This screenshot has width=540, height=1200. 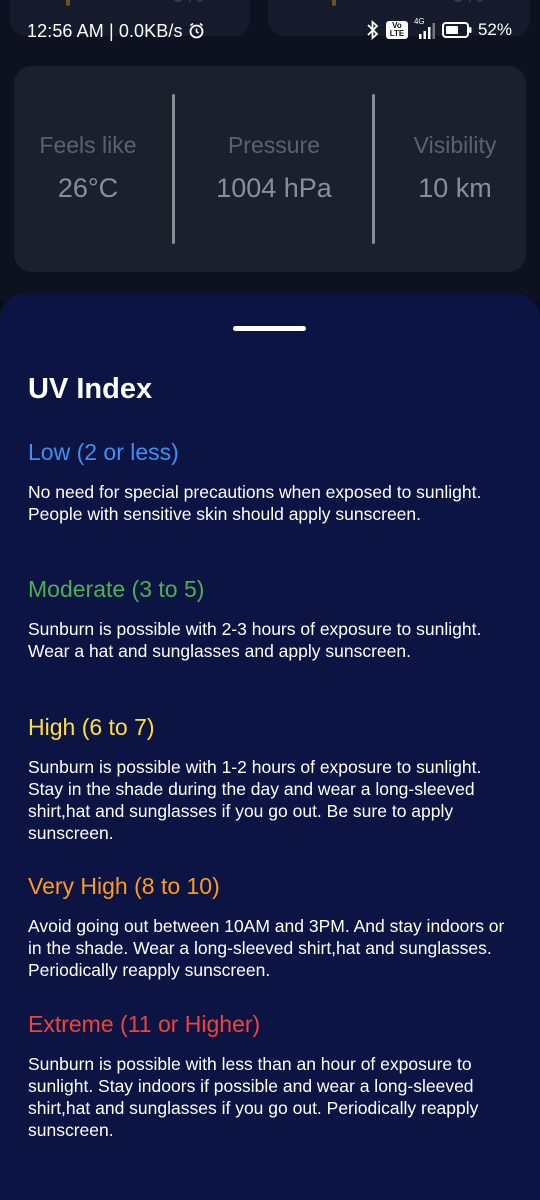 What do you see at coordinates (144, 1024) in the screenshot?
I see `uv-level-heading: Extreme (11 or Higher)` at bounding box center [144, 1024].